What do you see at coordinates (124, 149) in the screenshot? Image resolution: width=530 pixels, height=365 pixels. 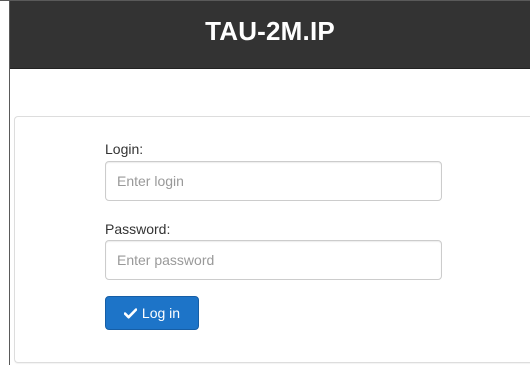 I see `login-label: Login:` at bounding box center [124, 149].